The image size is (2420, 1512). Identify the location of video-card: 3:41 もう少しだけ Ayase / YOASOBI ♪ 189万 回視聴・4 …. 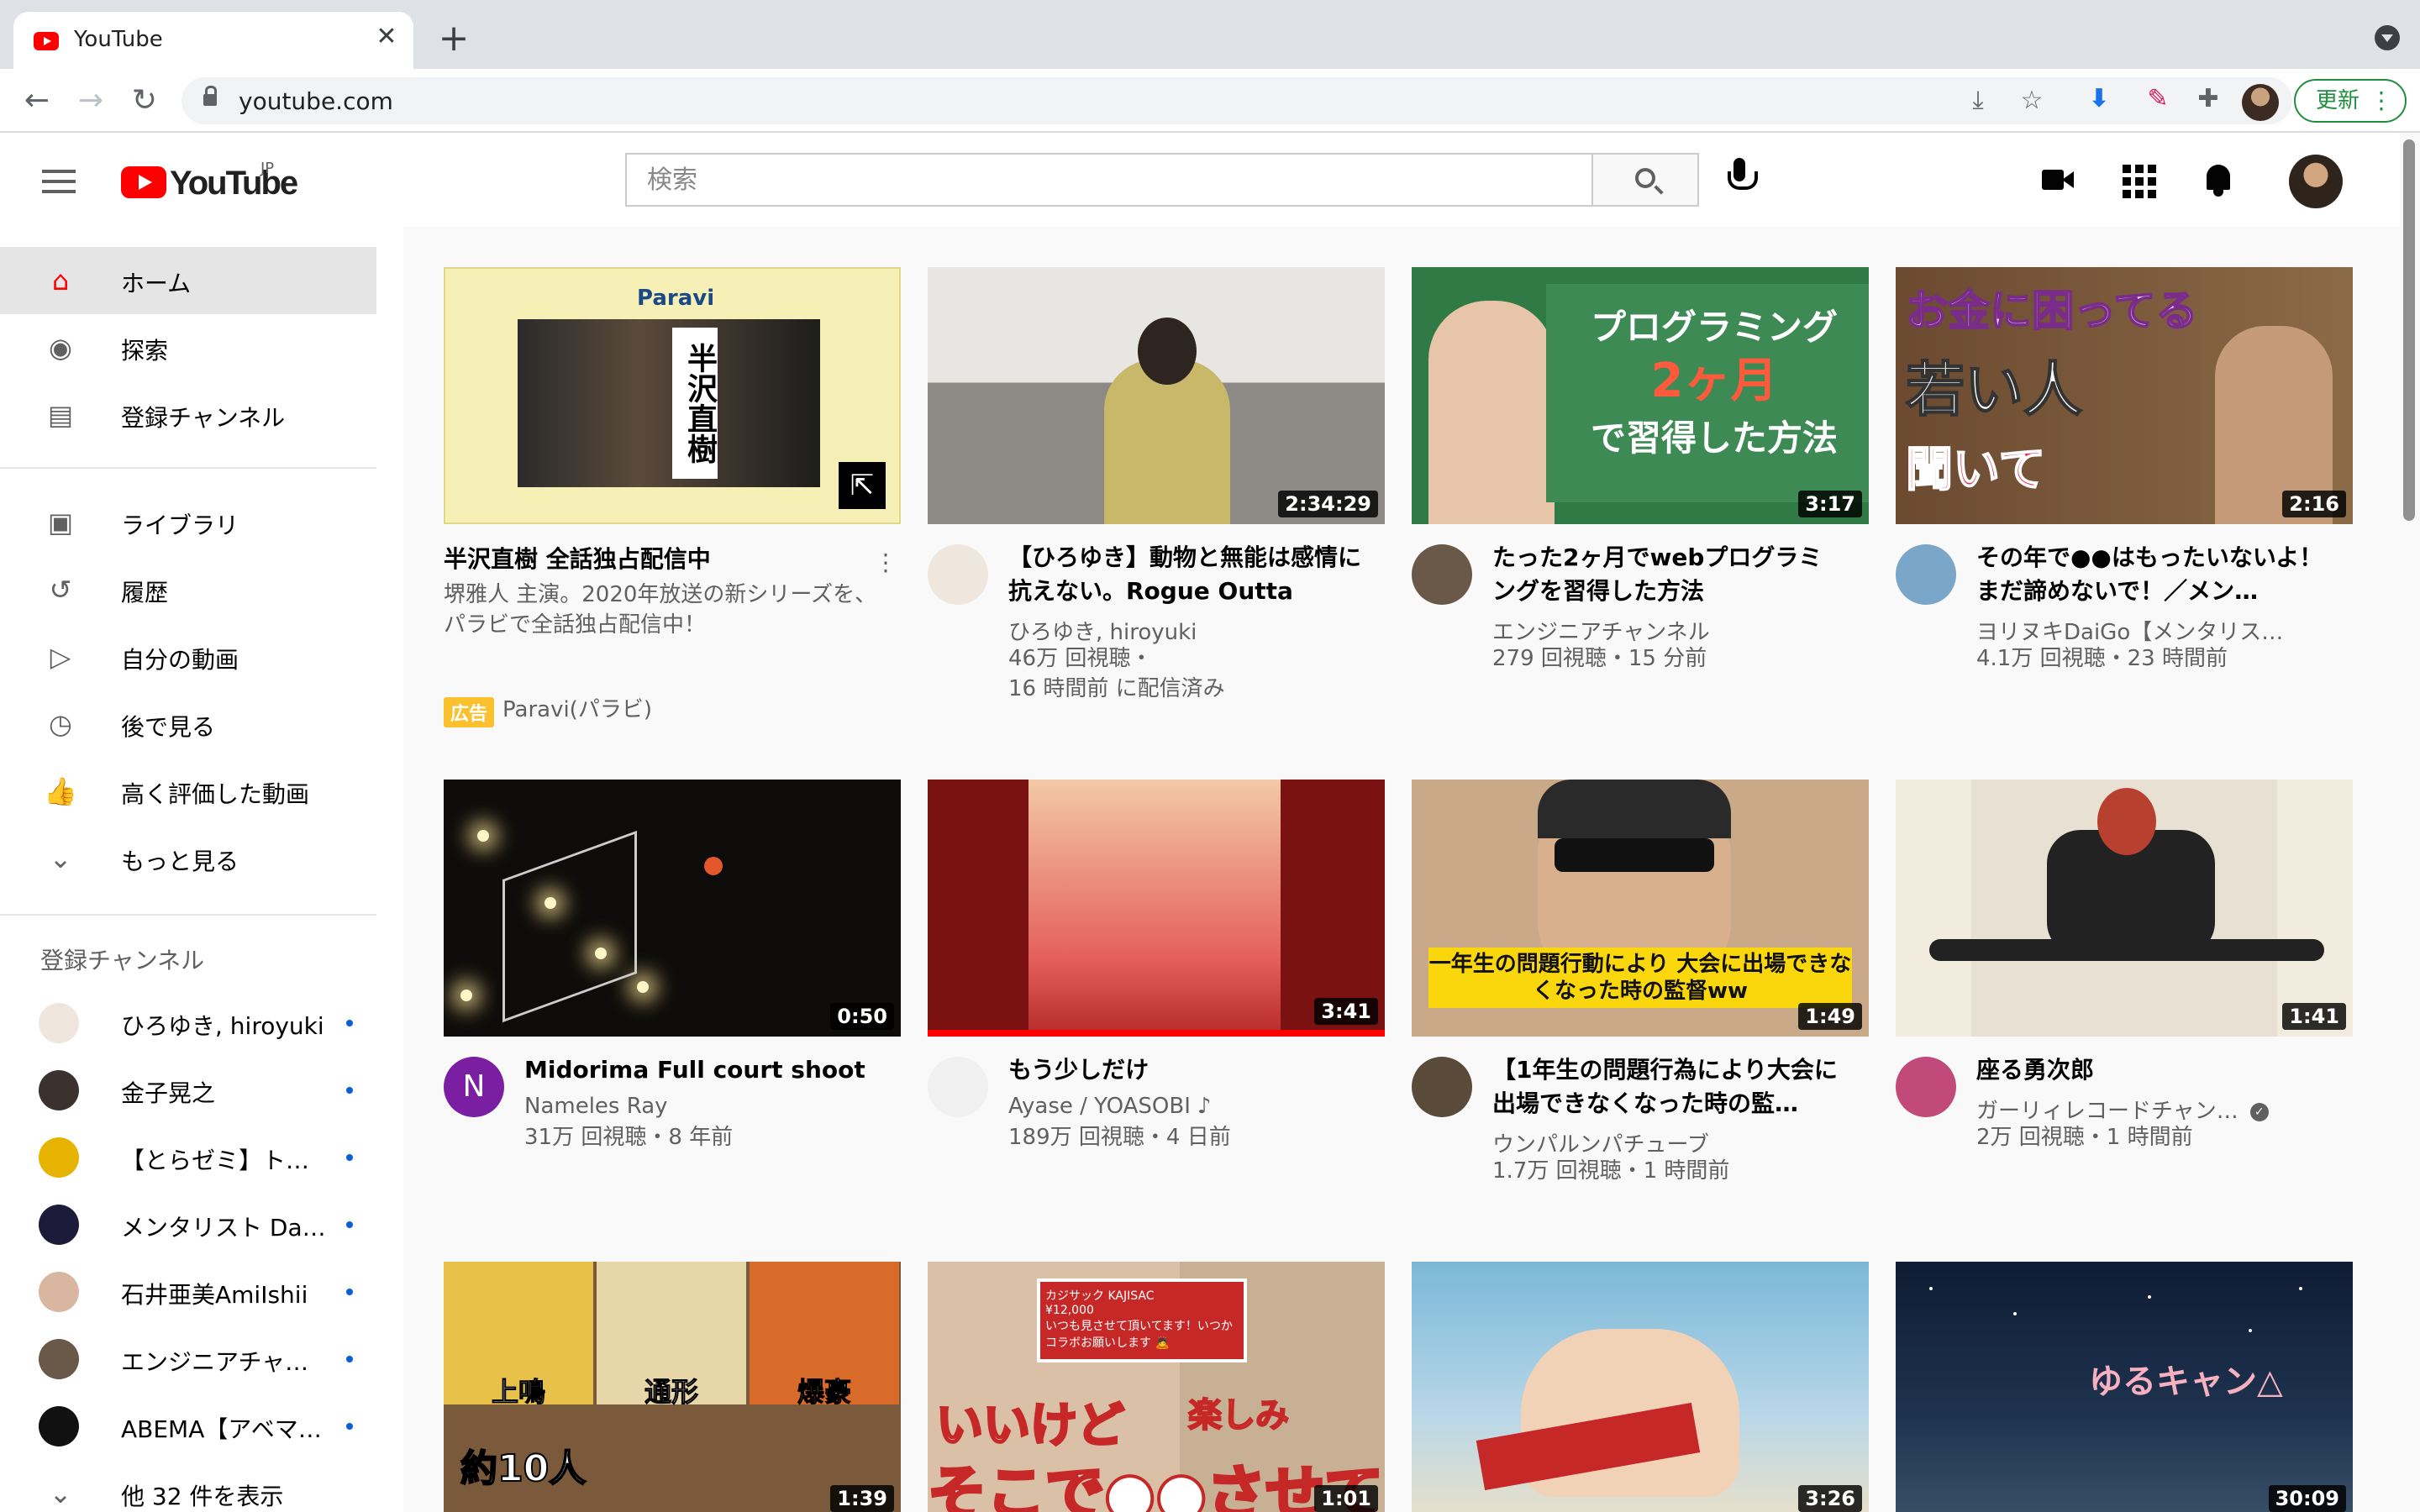
(1156, 1006).